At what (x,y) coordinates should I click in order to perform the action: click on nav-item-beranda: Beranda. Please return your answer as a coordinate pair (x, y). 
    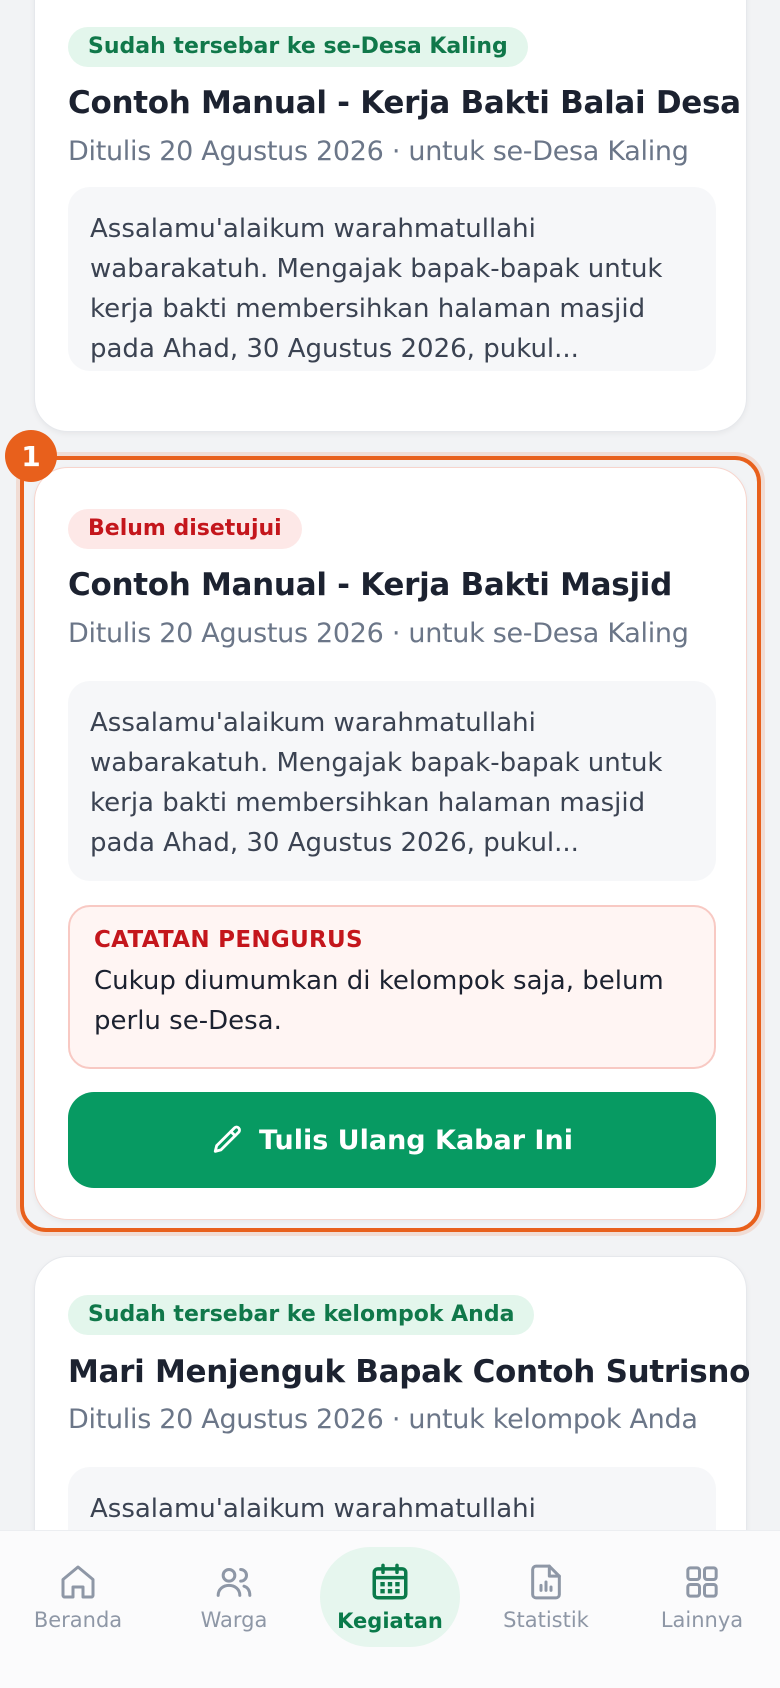
    Looking at the image, I should click on (78, 1597).